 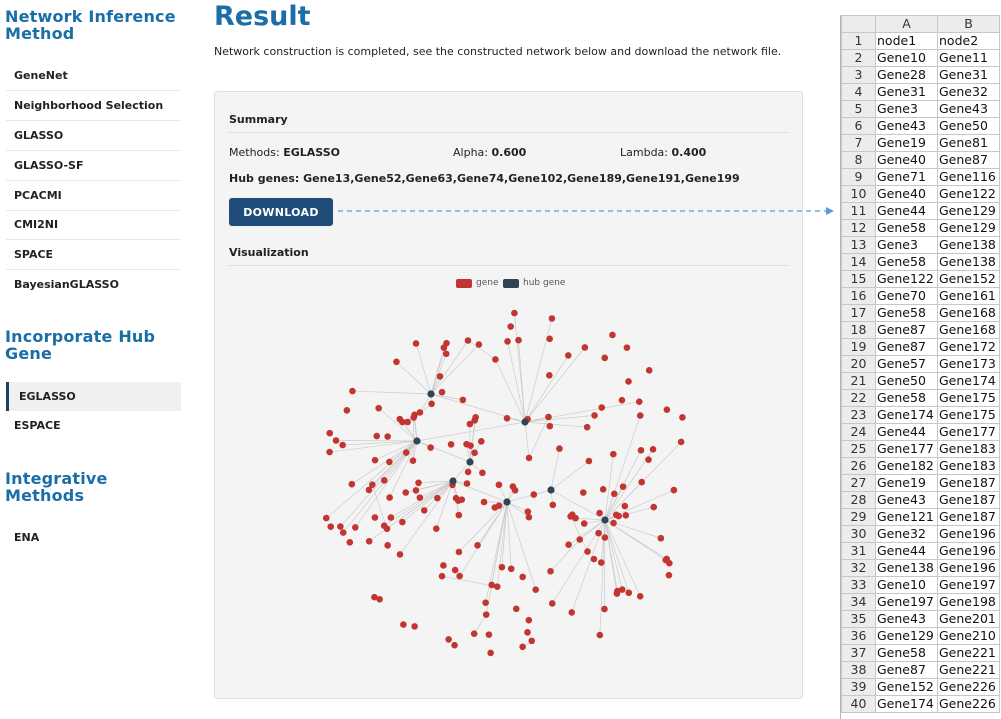 I want to click on row-number: 1, so click(x=858, y=41).